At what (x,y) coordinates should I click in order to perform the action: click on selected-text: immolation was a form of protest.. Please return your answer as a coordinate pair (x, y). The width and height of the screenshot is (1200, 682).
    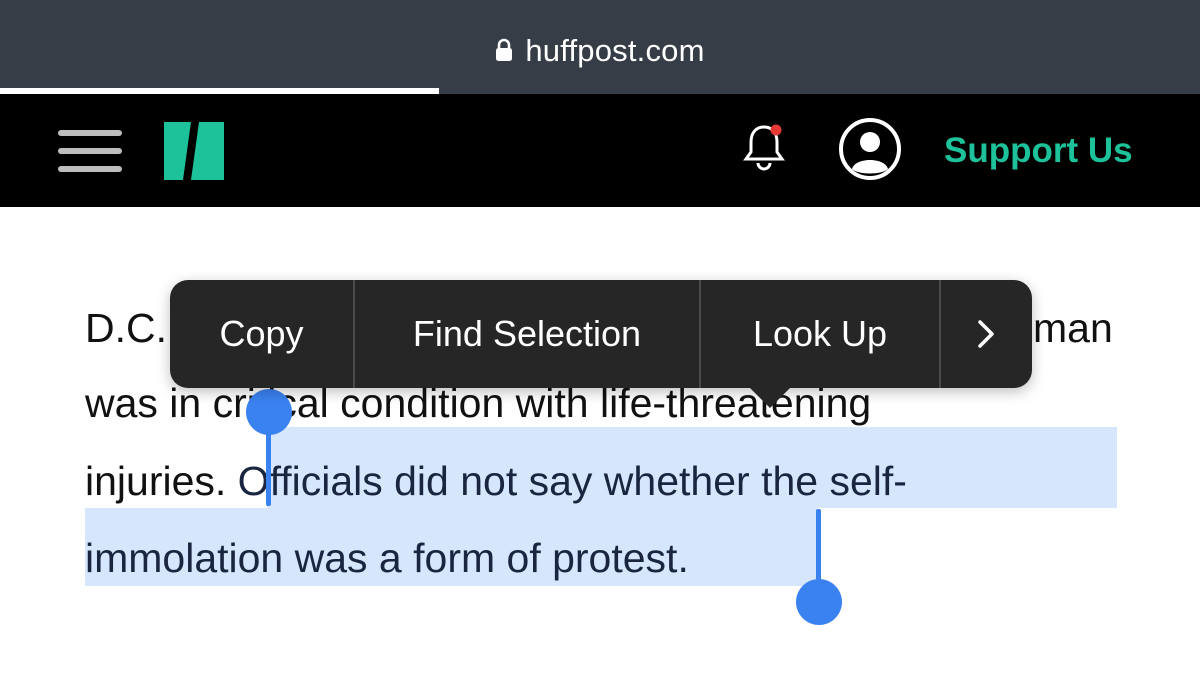
    Looking at the image, I should click on (387, 558).